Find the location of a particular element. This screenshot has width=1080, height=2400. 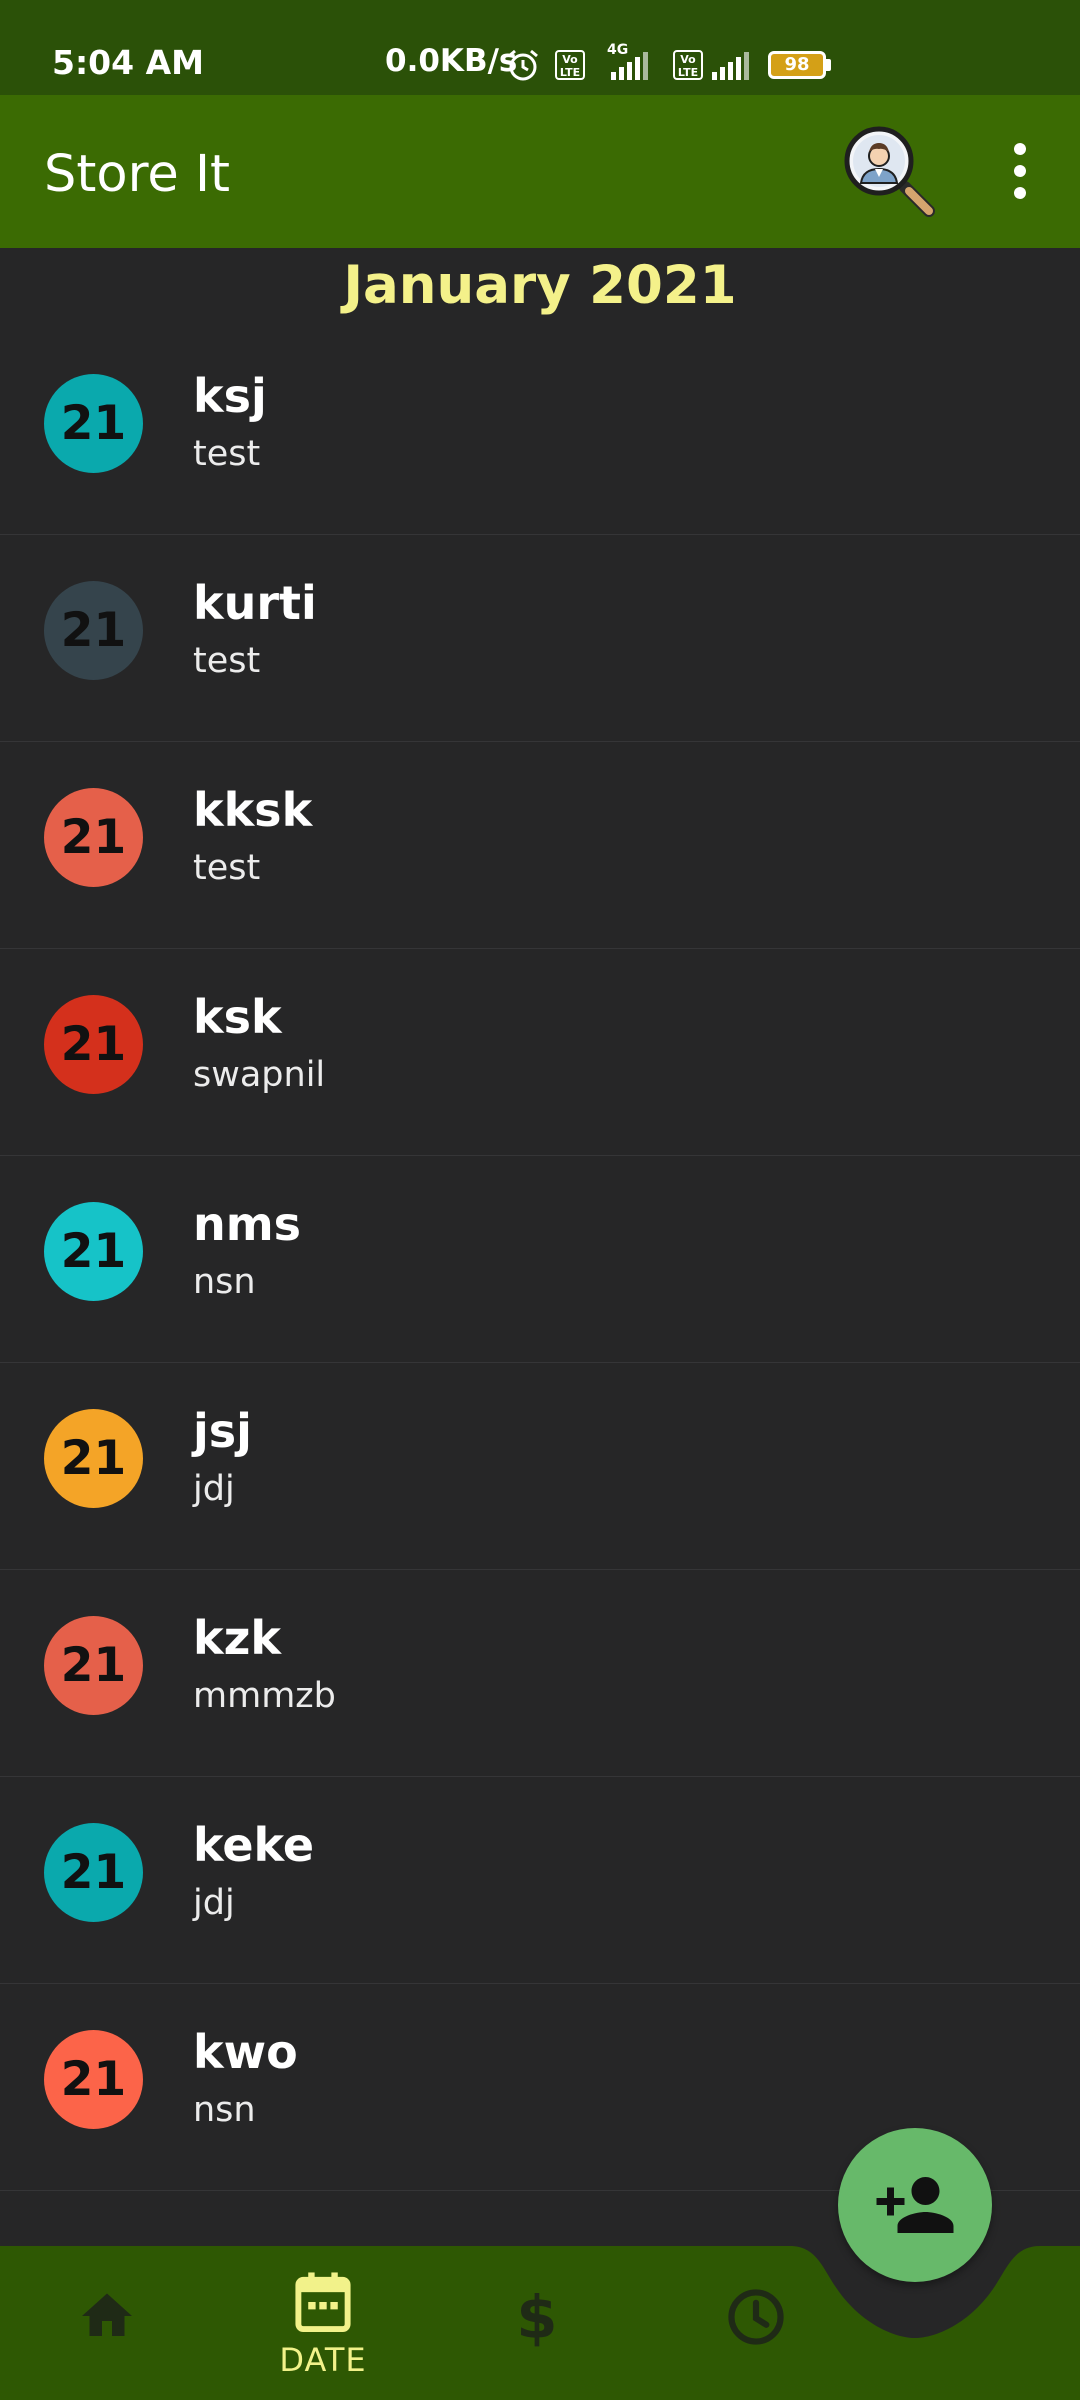

status-bar: 5:04 AM 0.0KB/s Vo LTE 4G Vo LTE 98 is located at coordinates (540, 47).